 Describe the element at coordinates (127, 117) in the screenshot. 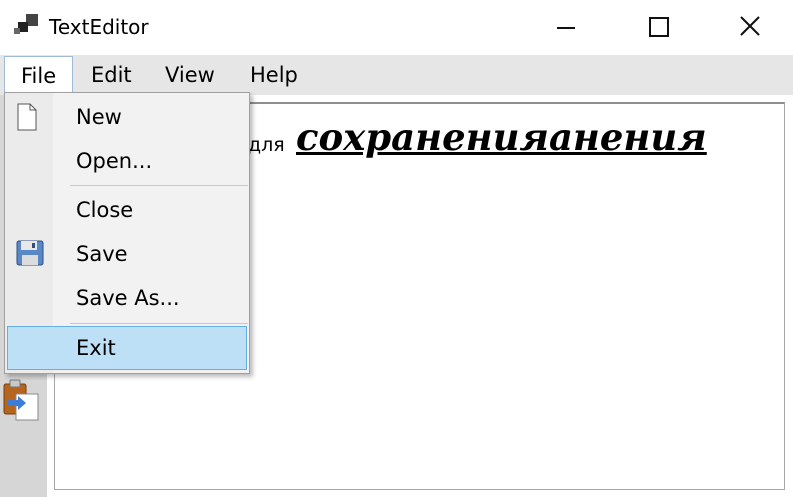

I see `menu-item-new: New` at that location.